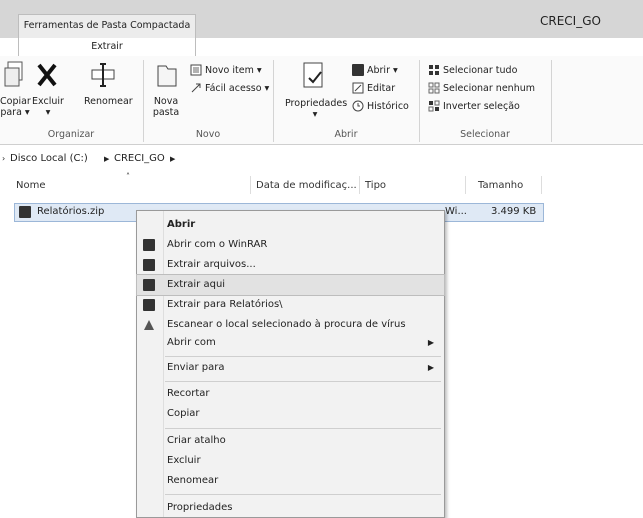 Image resolution: width=643 pixels, height=518 pixels. What do you see at coordinates (570, 21) in the screenshot?
I see `window-title: CRECI_GO` at bounding box center [570, 21].